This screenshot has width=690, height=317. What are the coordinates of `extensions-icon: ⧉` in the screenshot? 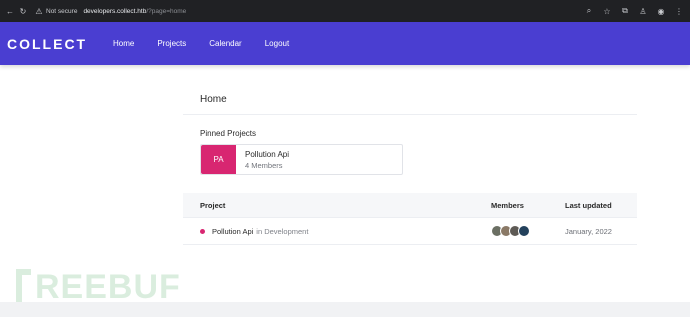 It's located at (625, 11).